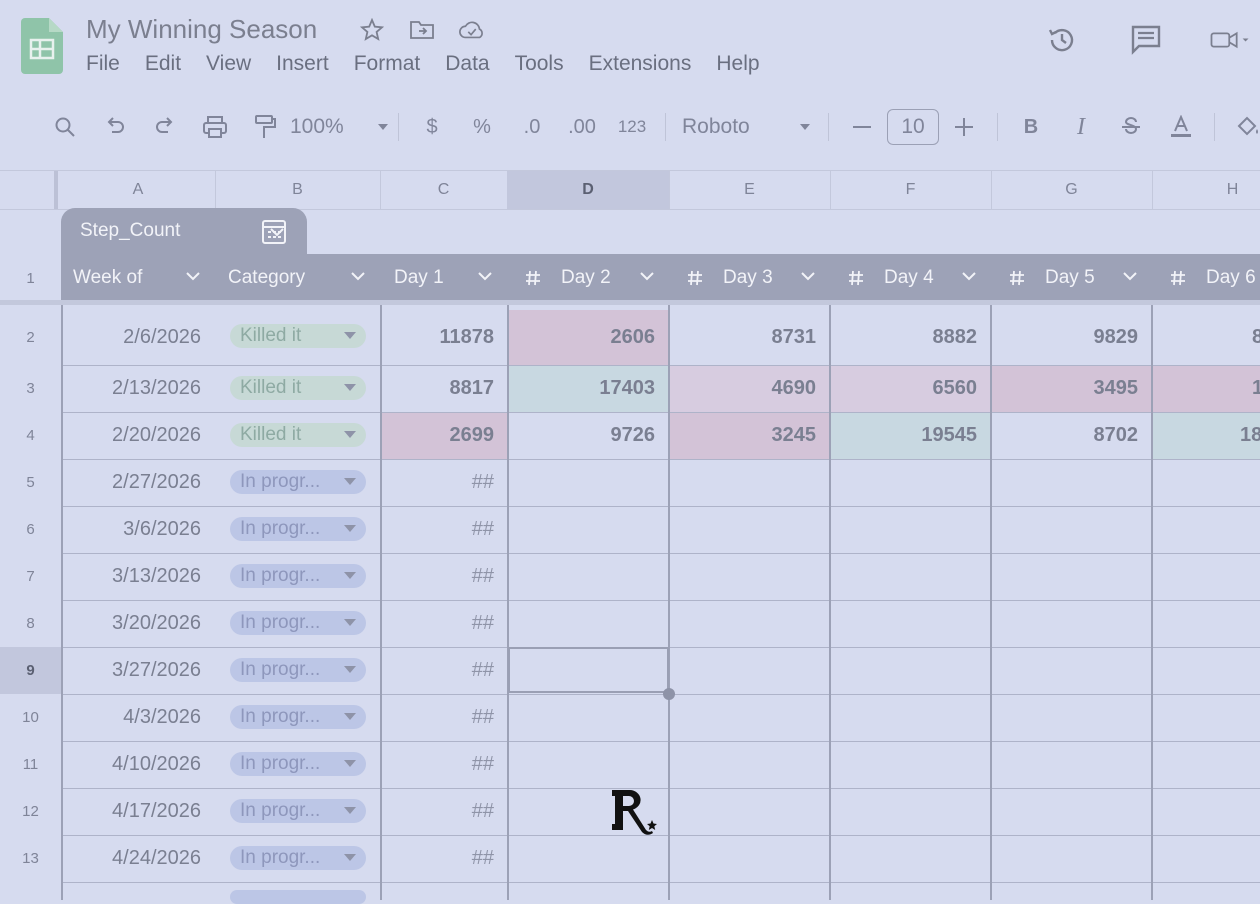 This screenshot has height=904, width=1260. What do you see at coordinates (165, 127) in the screenshot?
I see `redo-icon` at bounding box center [165, 127].